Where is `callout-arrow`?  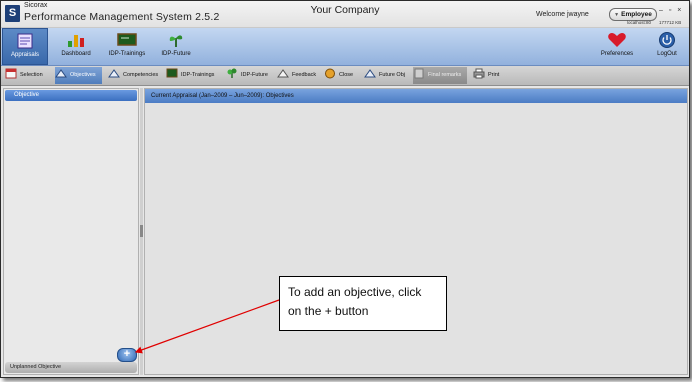 callout-arrow is located at coordinates (207, 326).